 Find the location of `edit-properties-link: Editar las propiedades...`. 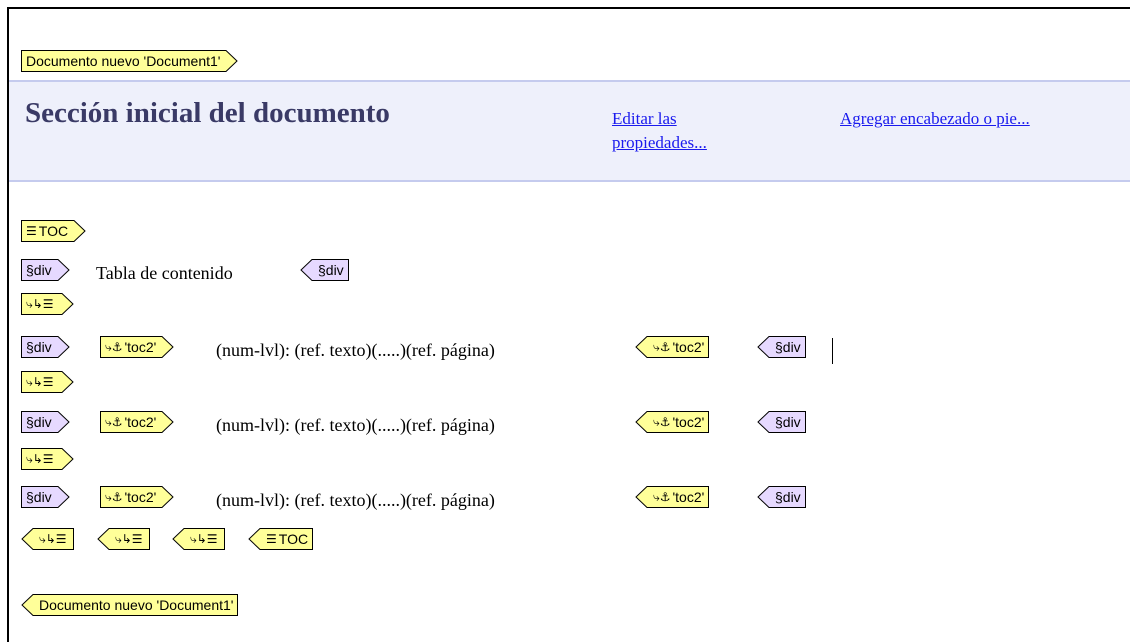

edit-properties-link: Editar las propiedades... is located at coordinates (659, 131).